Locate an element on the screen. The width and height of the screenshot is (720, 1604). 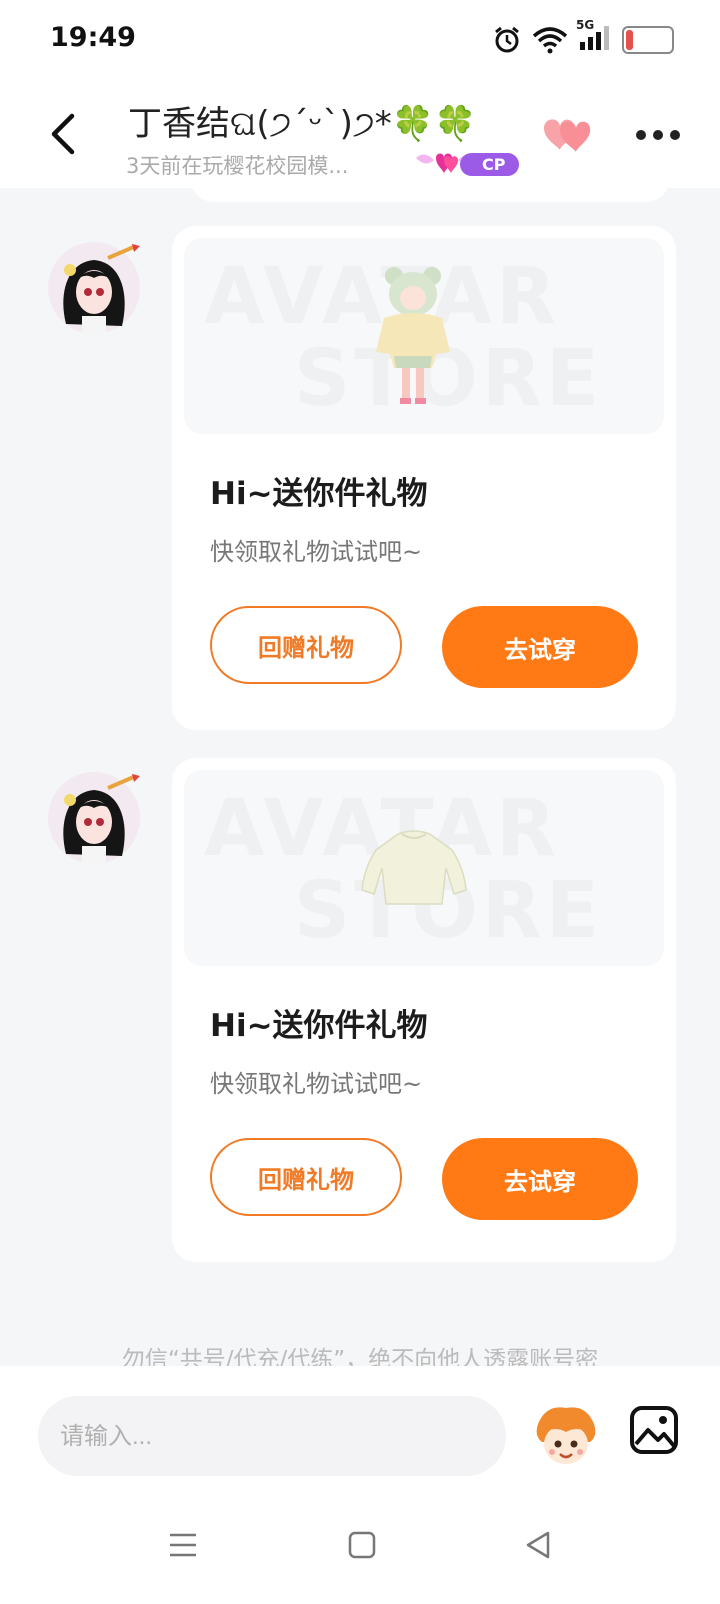
message-input is located at coordinates (270, 1437).